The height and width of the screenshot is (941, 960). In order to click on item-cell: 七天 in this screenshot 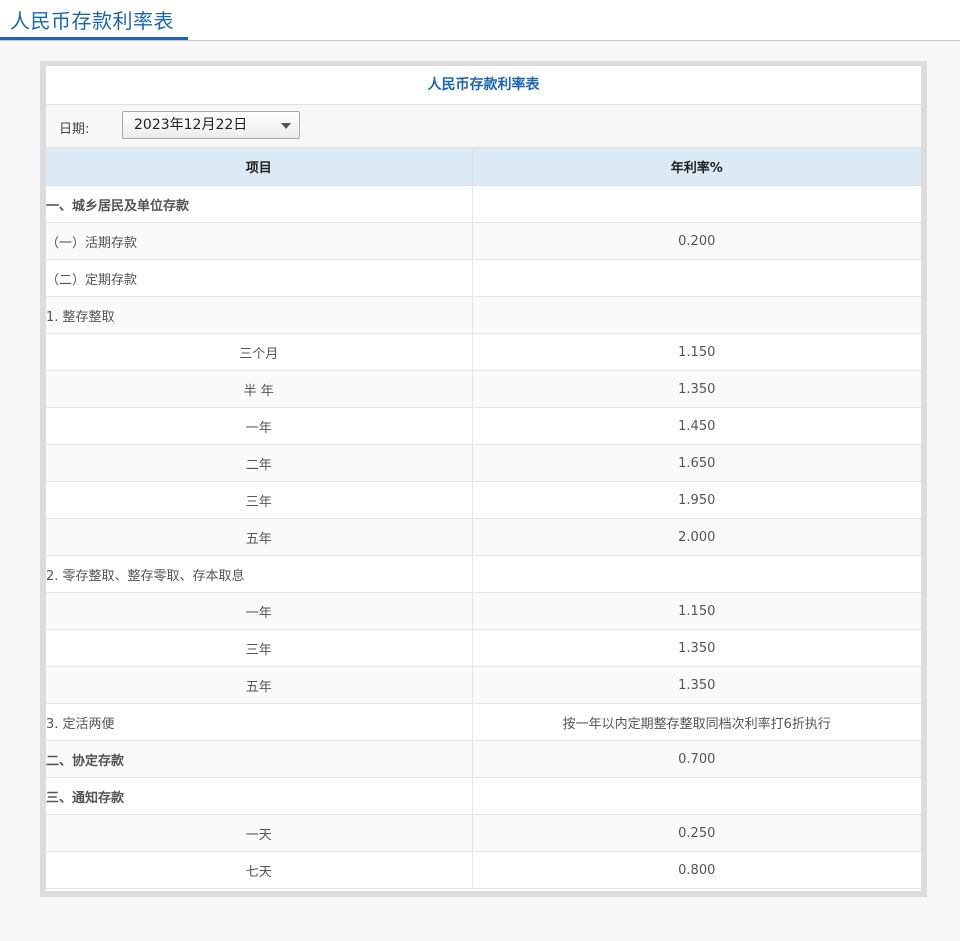, I will do `click(259, 870)`.